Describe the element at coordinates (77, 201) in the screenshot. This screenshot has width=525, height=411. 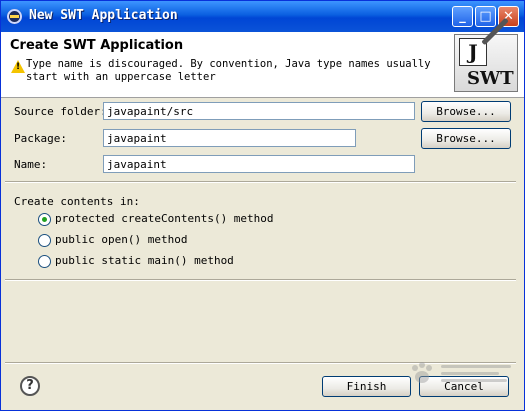
I see `create-contents-label: Create contents in:` at that location.